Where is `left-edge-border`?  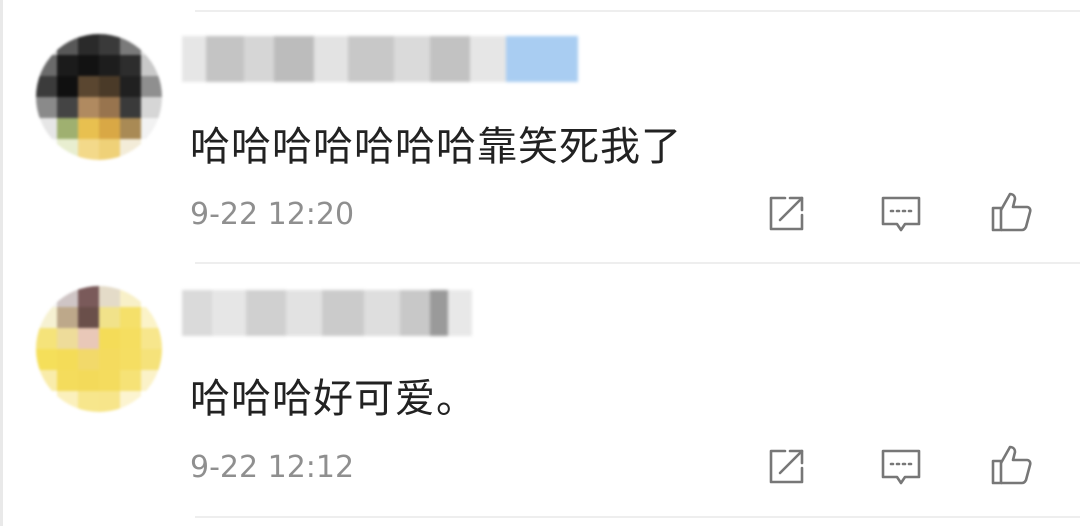 left-edge-border is located at coordinates (1, 263).